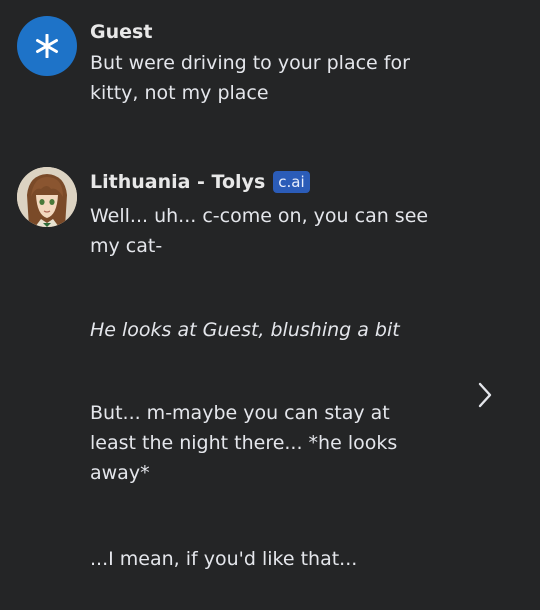 The image size is (540, 610). Describe the element at coordinates (178, 182) in the screenshot. I see `author-name: Lithuania - Tolys` at that location.